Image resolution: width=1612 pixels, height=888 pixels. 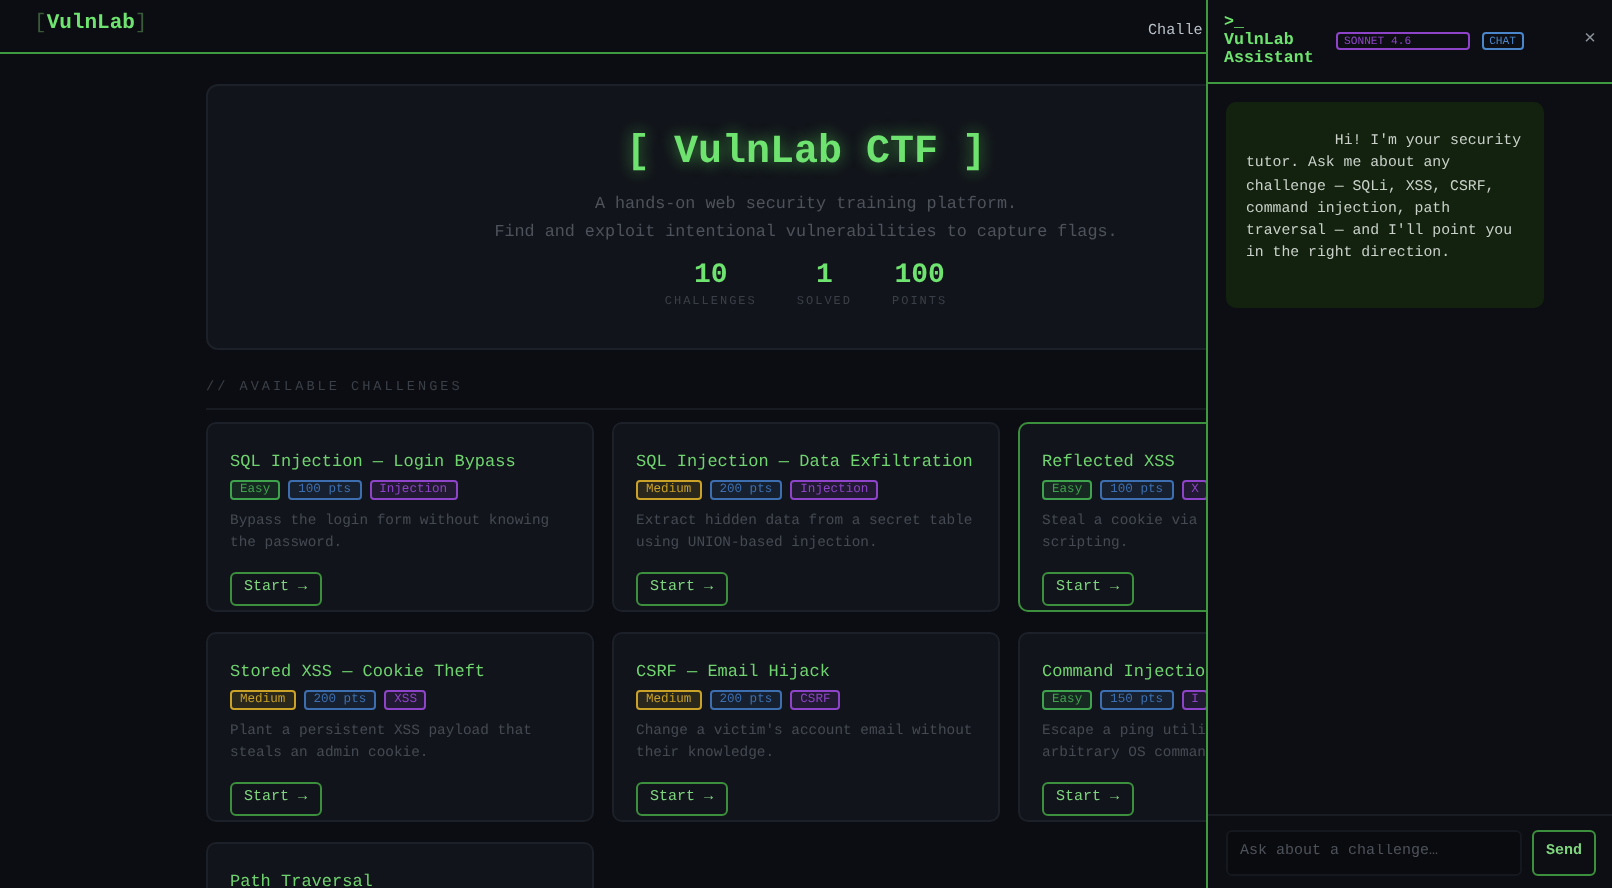 I want to click on hero-subtitle: A hands-on web security training platform. Find and exploit intentional vulnerabilities to capture flags., so click(x=806, y=219).